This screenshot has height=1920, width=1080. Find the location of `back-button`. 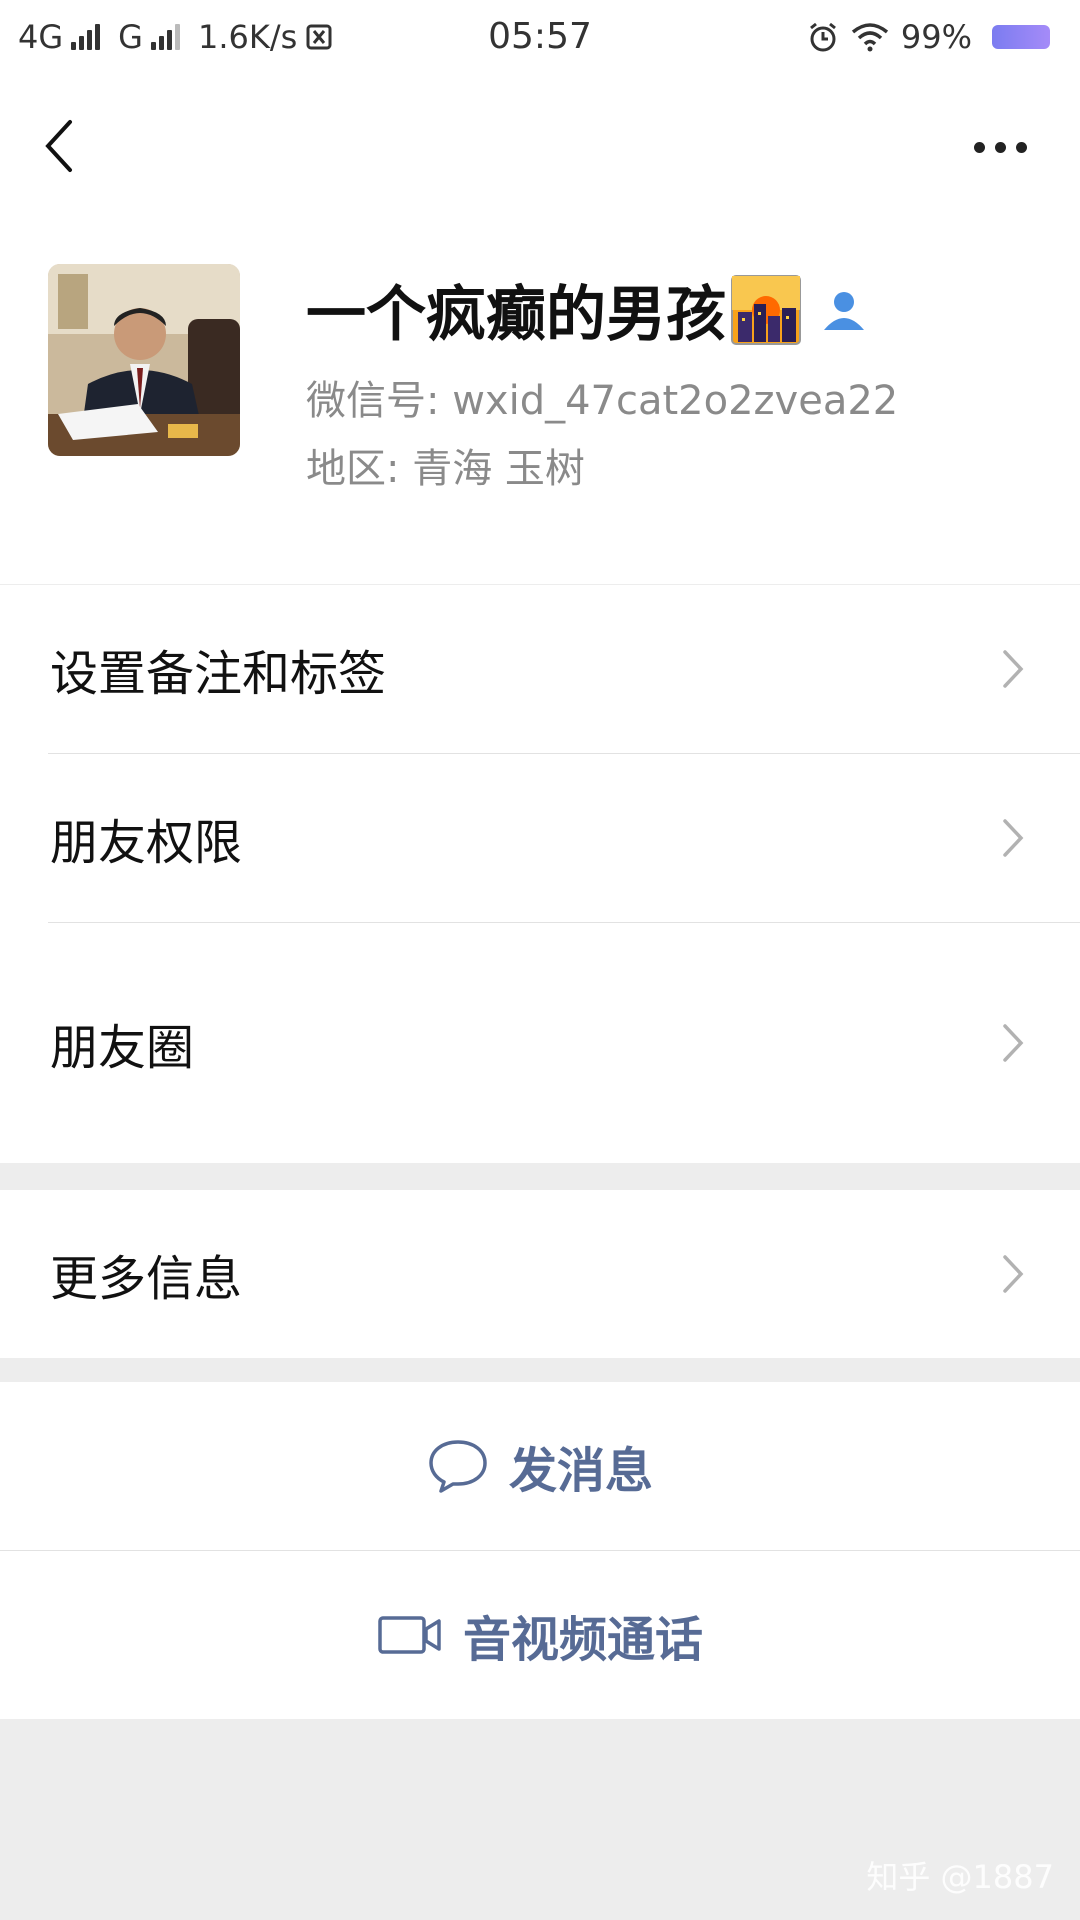

back-button is located at coordinates (60, 146).